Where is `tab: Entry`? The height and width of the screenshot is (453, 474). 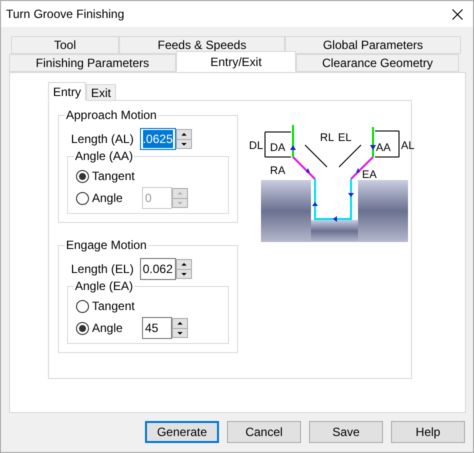 tab: Entry is located at coordinates (67, 91).